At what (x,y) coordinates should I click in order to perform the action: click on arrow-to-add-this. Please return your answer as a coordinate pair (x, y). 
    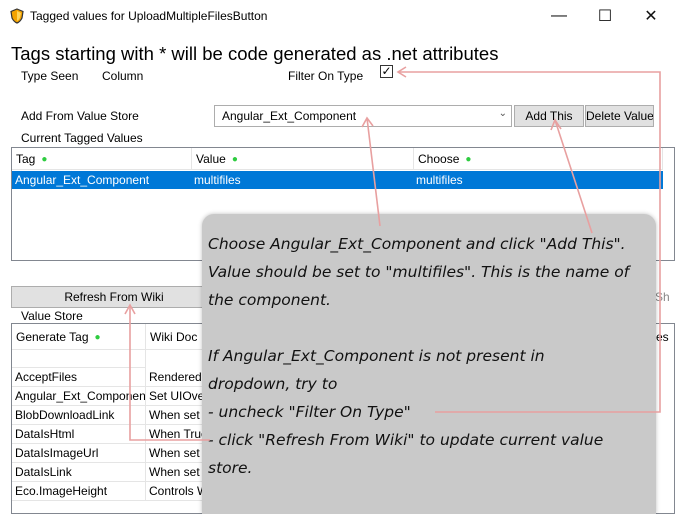
    Looking at the image, I should click on (573, 176).